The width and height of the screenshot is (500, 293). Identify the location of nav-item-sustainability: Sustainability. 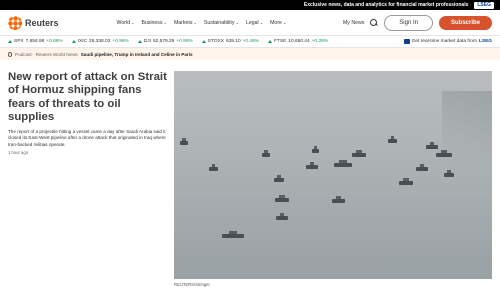
(221, 23).